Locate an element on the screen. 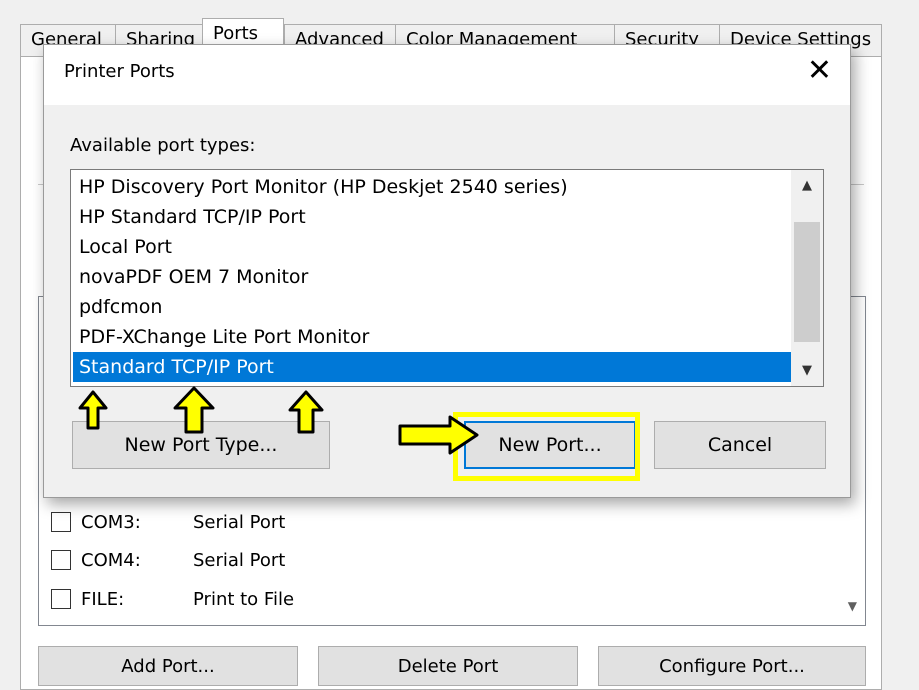 Image resolution: width=919 pixels, height=690 pixels. list-item: HP Standard TCP/IP Port is located at coordinates (432, 217).